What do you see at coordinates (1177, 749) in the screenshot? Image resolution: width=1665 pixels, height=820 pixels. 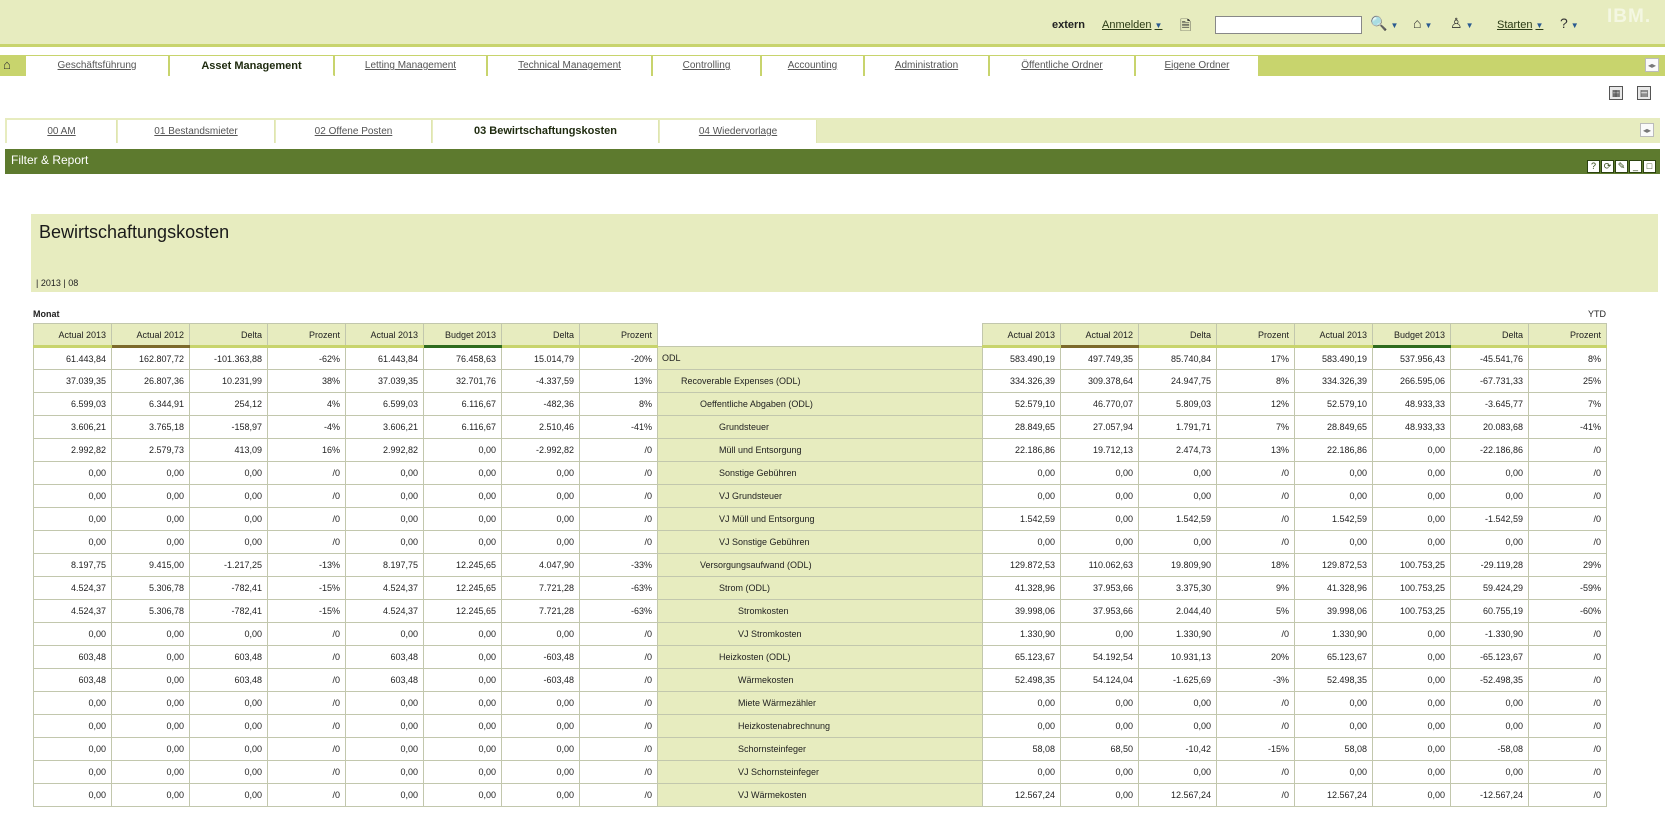 I see `table-cell: -10,42` at bounding box center [1177, 749].